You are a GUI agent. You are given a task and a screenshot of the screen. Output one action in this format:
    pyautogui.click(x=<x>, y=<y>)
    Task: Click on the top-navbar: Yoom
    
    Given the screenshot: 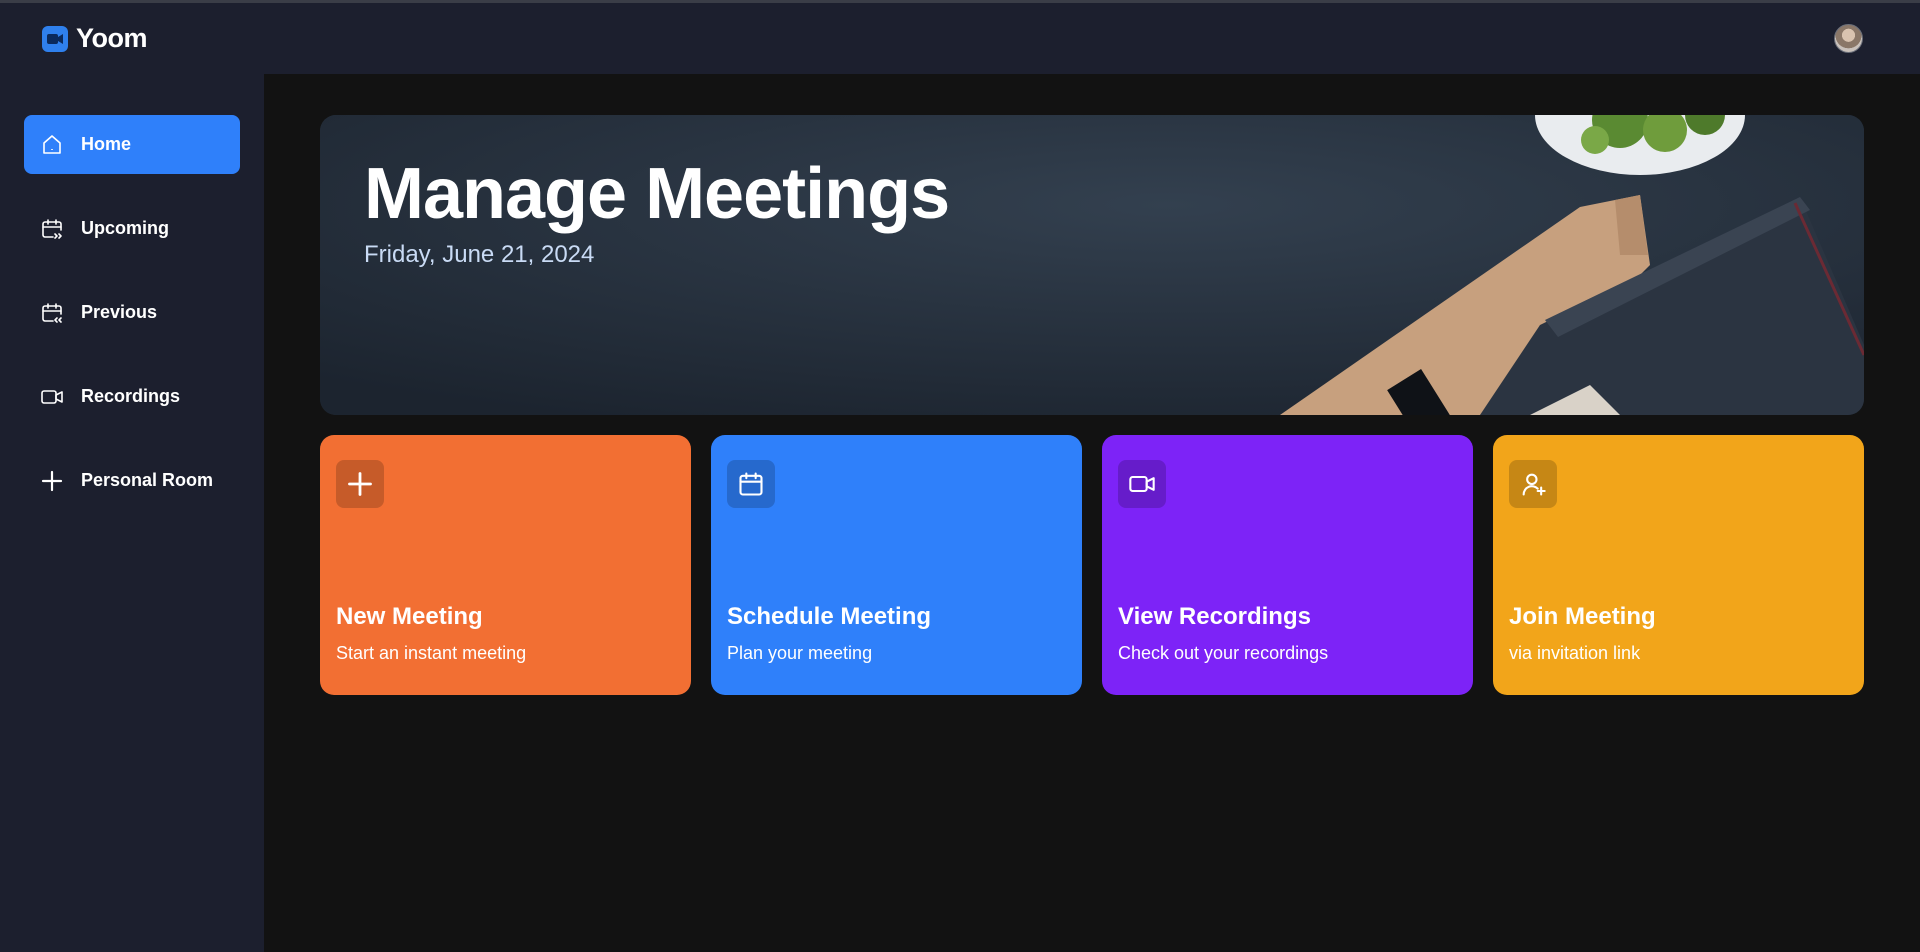 What is the action you would take?
    pyautogui.click(x=960, y=38)
    